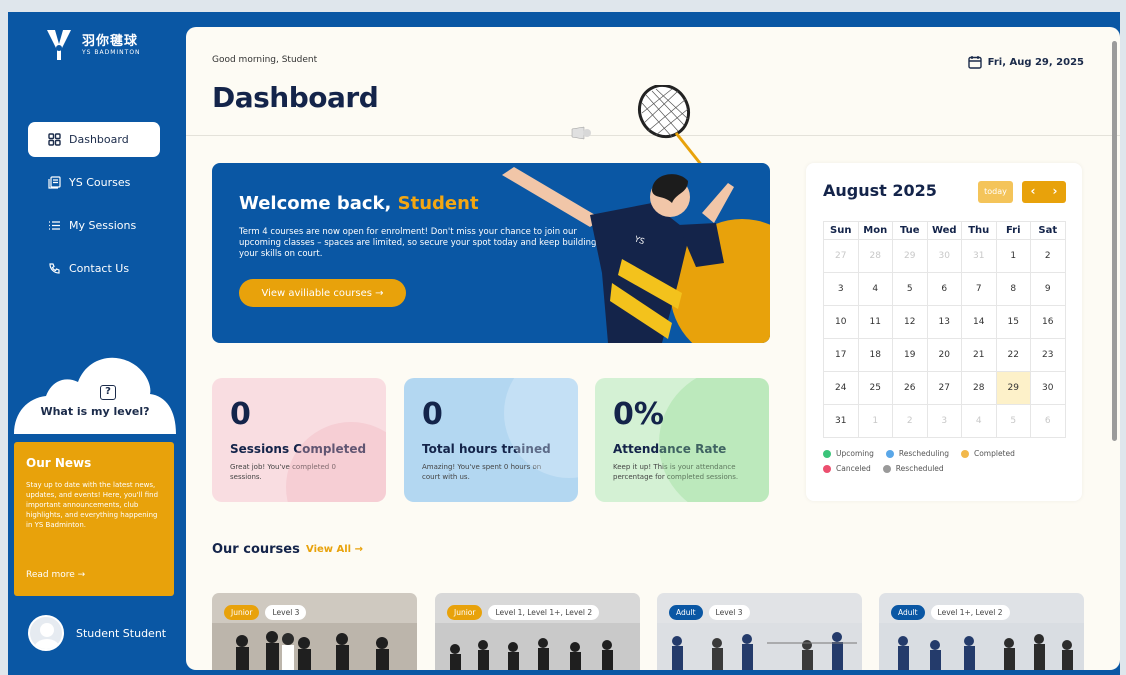 The height and width of the screenshot is (675, 1126). I want to click on calendar-day: 8, so click(1013, 289).